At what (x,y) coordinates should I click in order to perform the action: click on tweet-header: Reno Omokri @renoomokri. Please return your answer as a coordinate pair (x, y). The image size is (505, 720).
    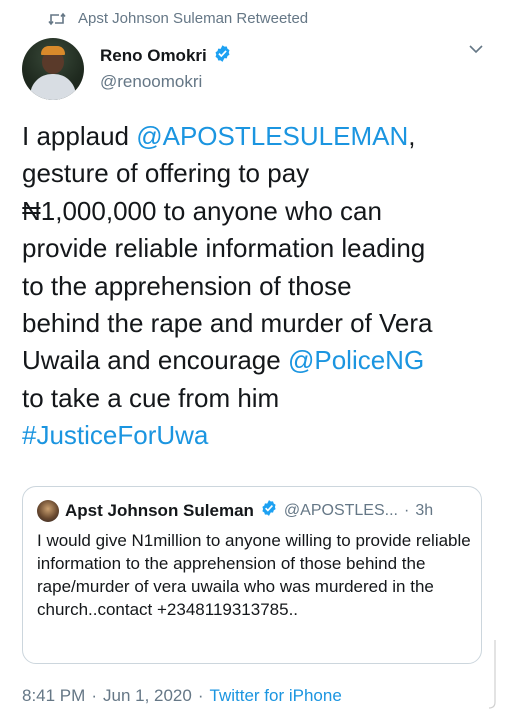
    Looking at the image, I should click on (253, 69).